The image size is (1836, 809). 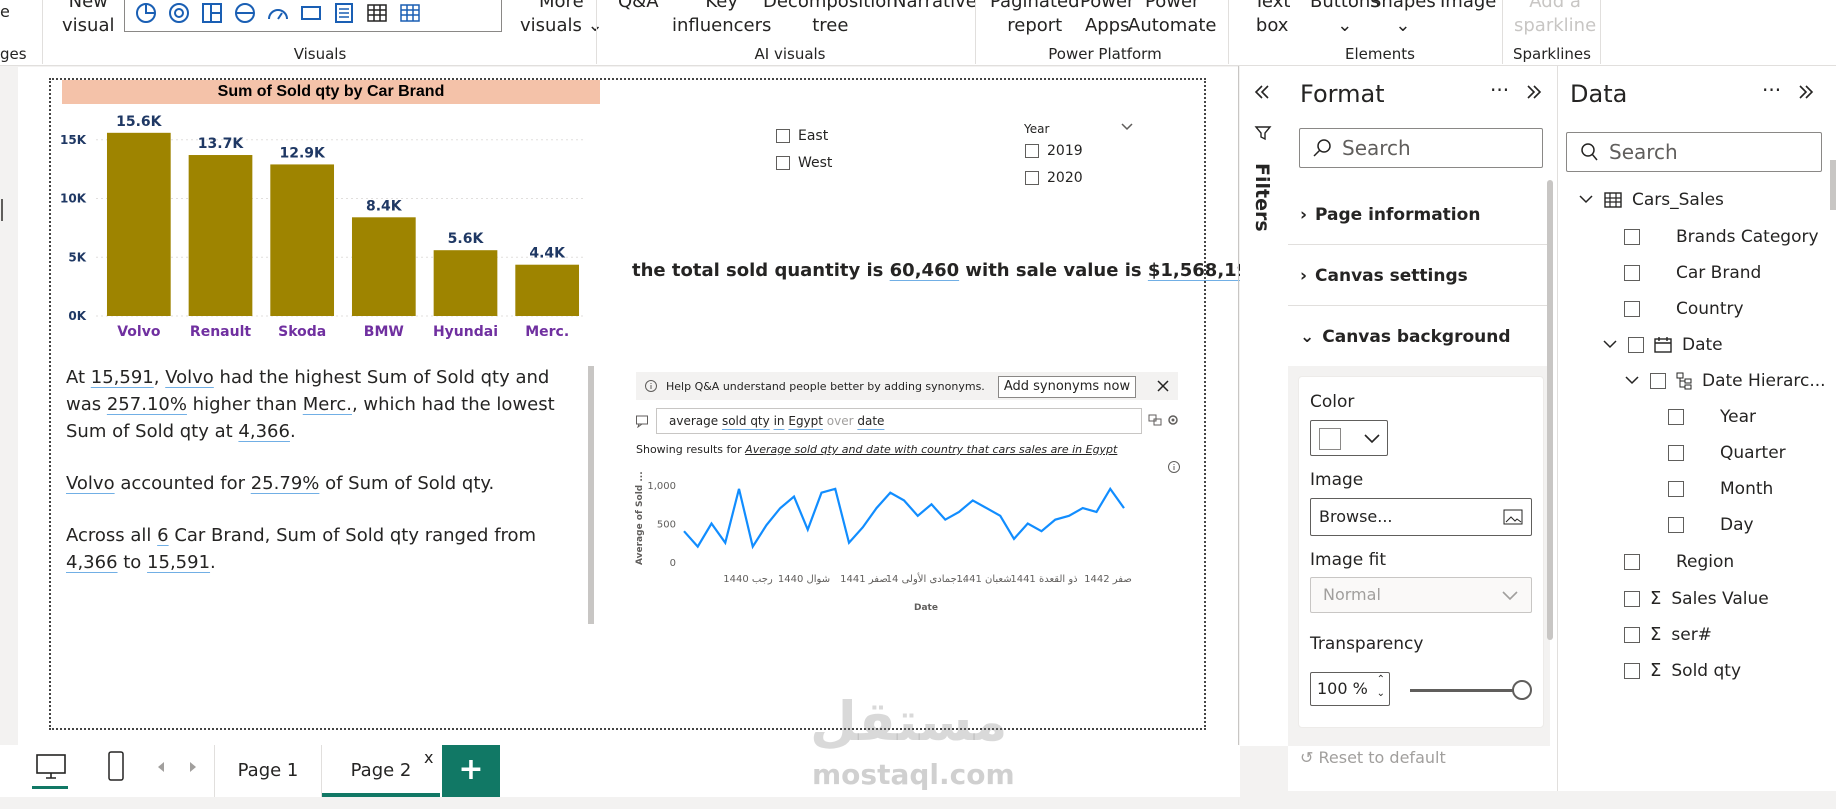 I want to click on table-icon, so click(x=377, y=13).